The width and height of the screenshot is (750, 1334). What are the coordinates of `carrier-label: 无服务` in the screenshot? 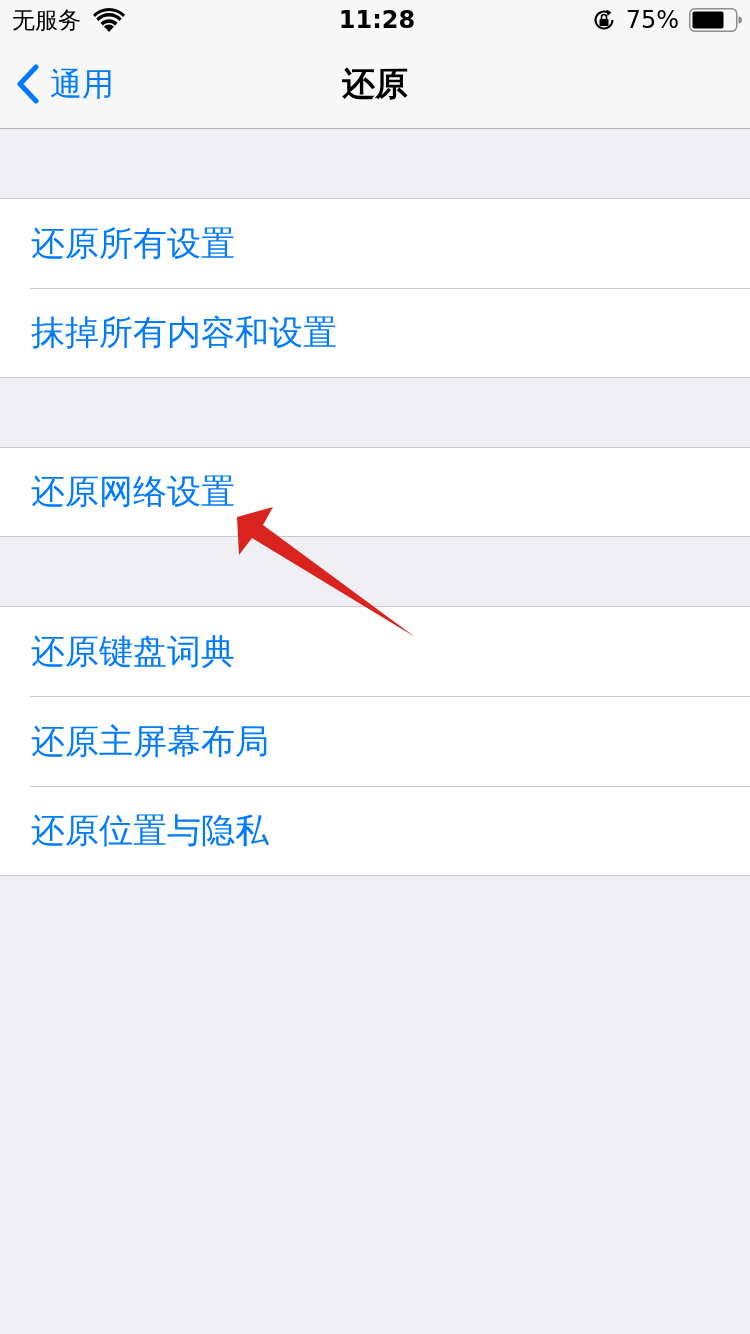 It's located at (46, 20).